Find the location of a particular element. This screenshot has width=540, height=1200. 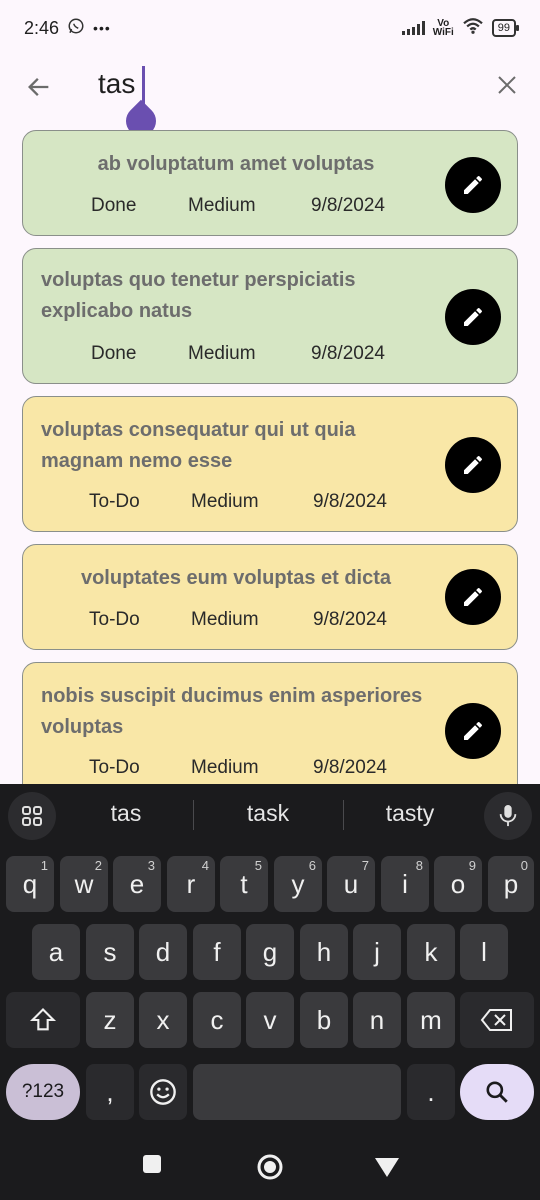

key-x: x is located at coordinates (163, 1020).